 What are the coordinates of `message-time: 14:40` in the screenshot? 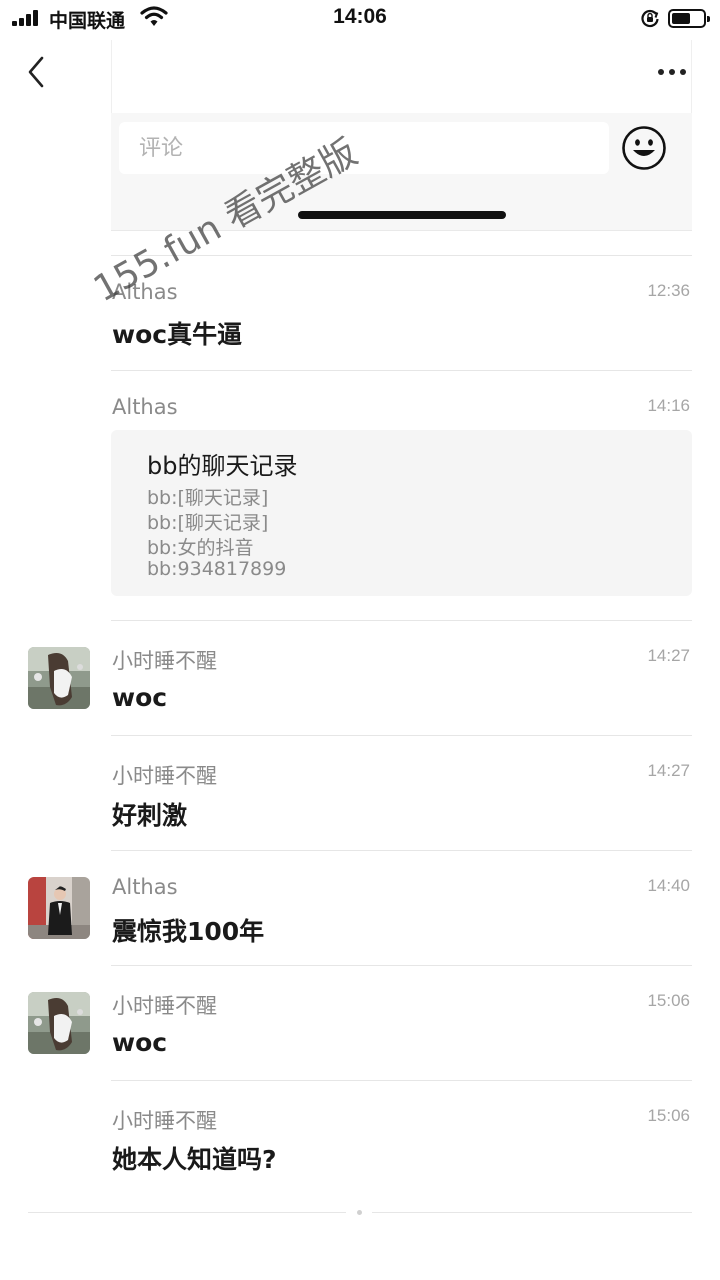 It's located at (668, 885).